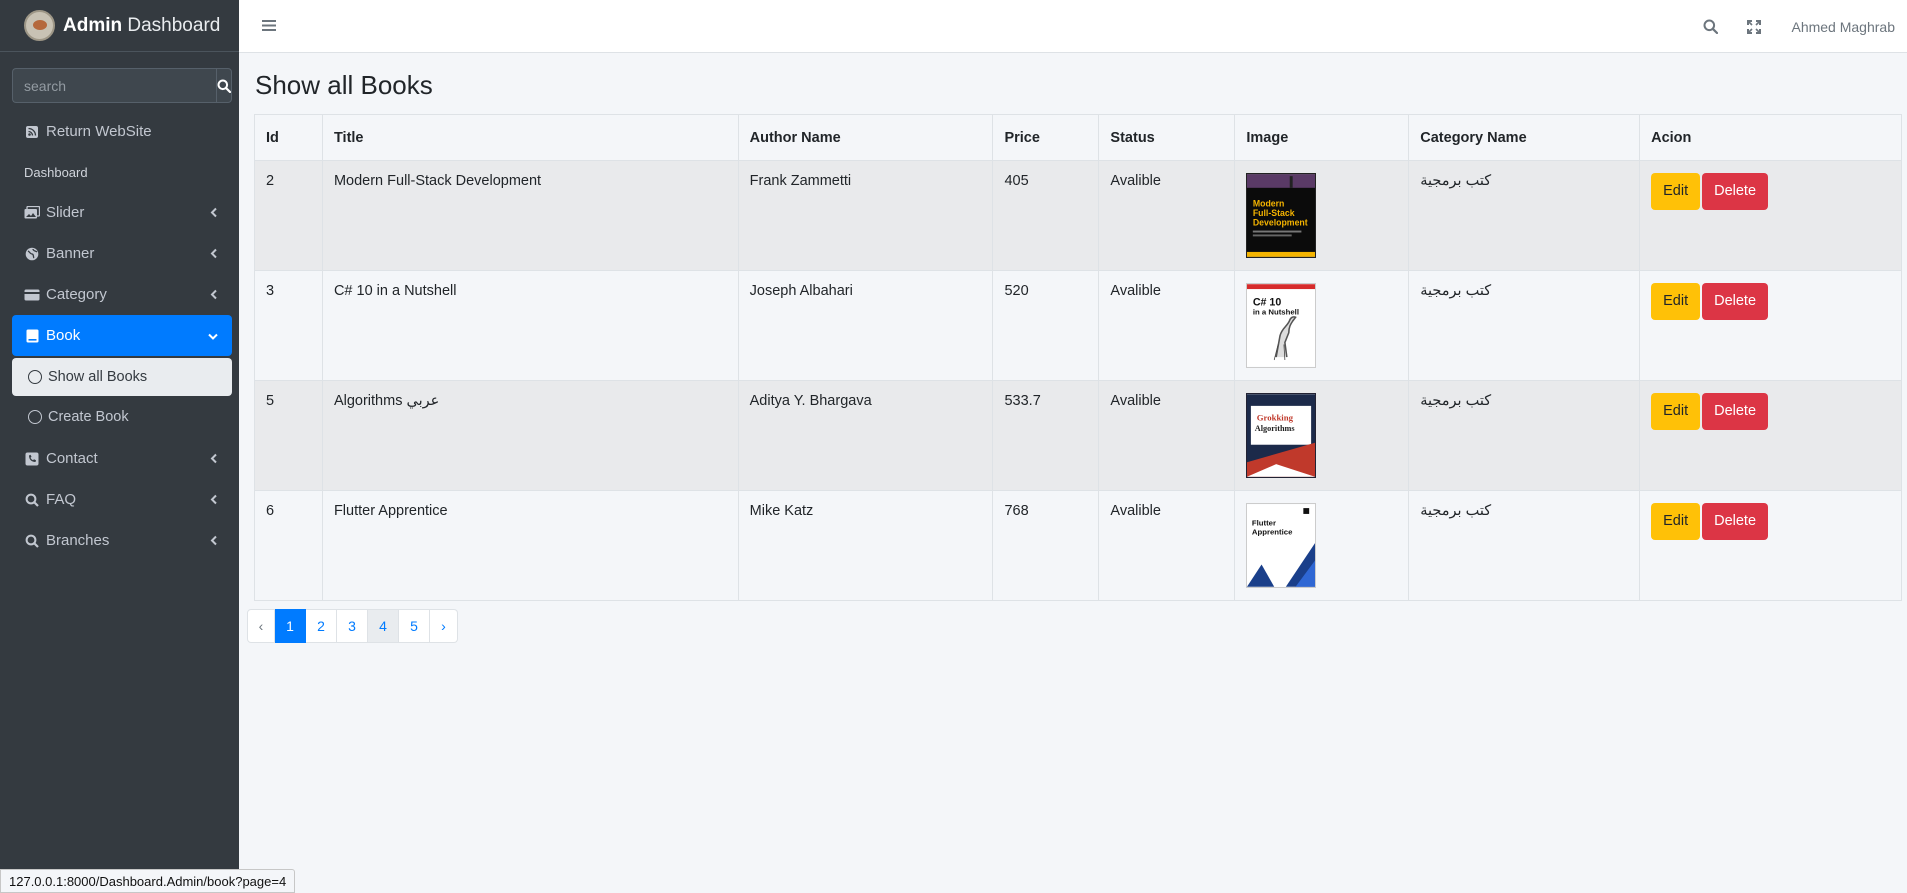 The height and width of the screenshot is (893, 1907). I want to click on column-header-title: Title, so click(530, 137).